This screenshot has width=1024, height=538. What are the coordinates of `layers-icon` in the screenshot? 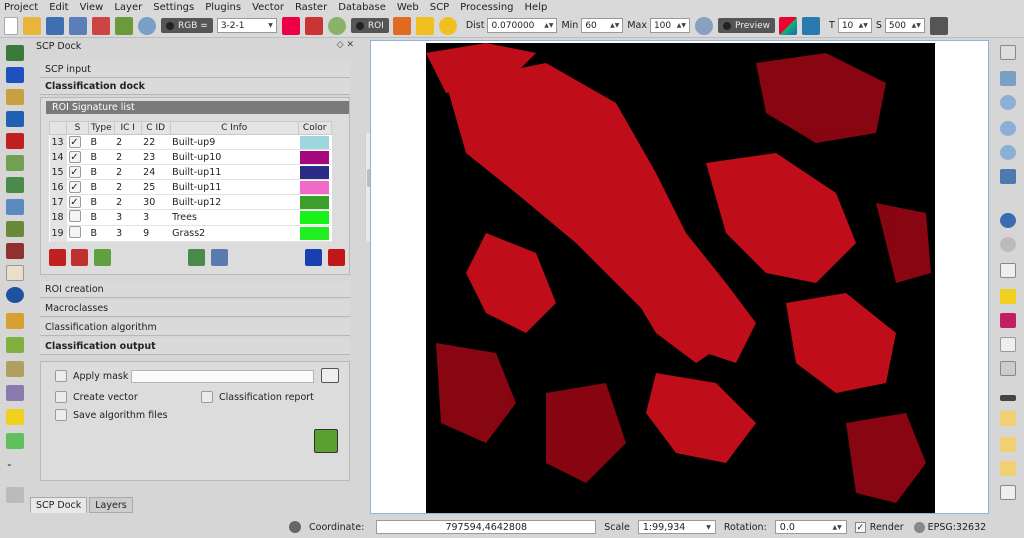 It's located at (15, 53).